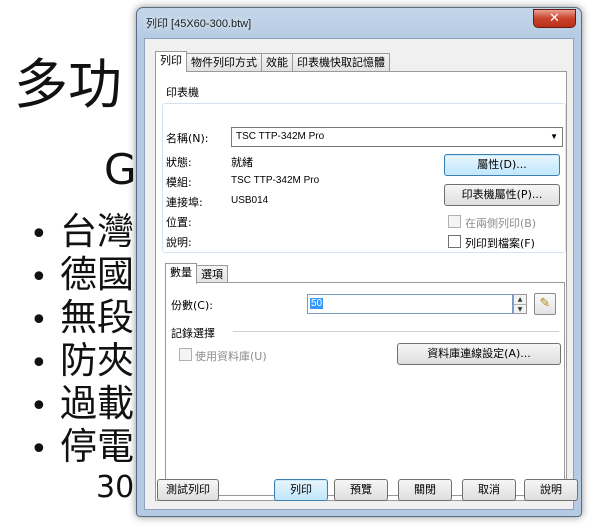 Image resolution: width=596 pixels, height=530 pixels. I want to click on slide-title: 多功, so click(68, 84).